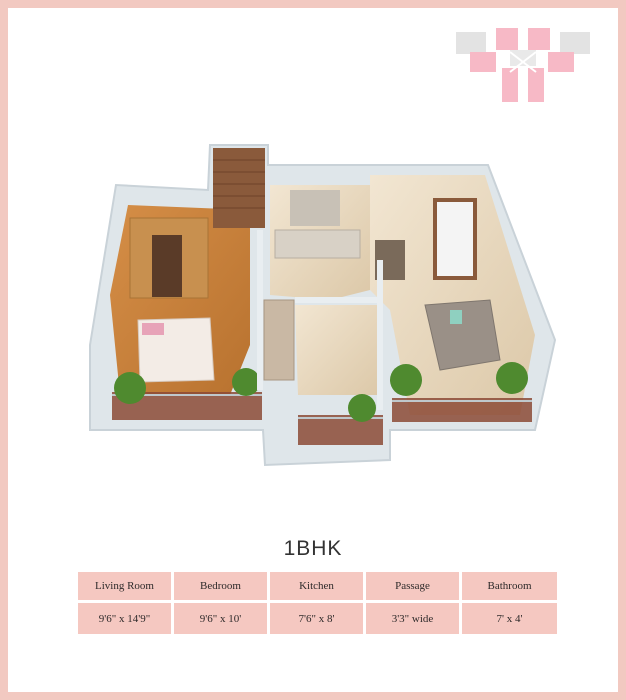 This screenshot has width=626, height=700. Describe the element at coordinates (167, 266) in the screenshot. I see `wardrobe-opening` at that location.